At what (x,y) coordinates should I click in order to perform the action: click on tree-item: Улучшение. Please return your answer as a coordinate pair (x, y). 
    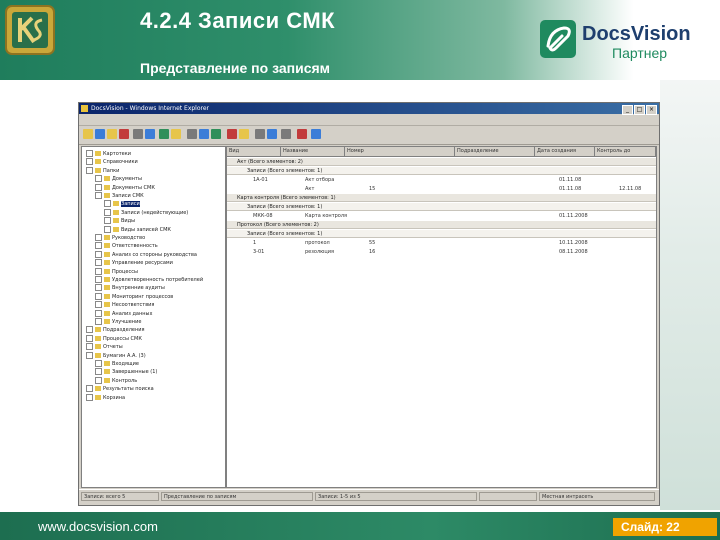
    Looking at the image, I should click on (118, 322).